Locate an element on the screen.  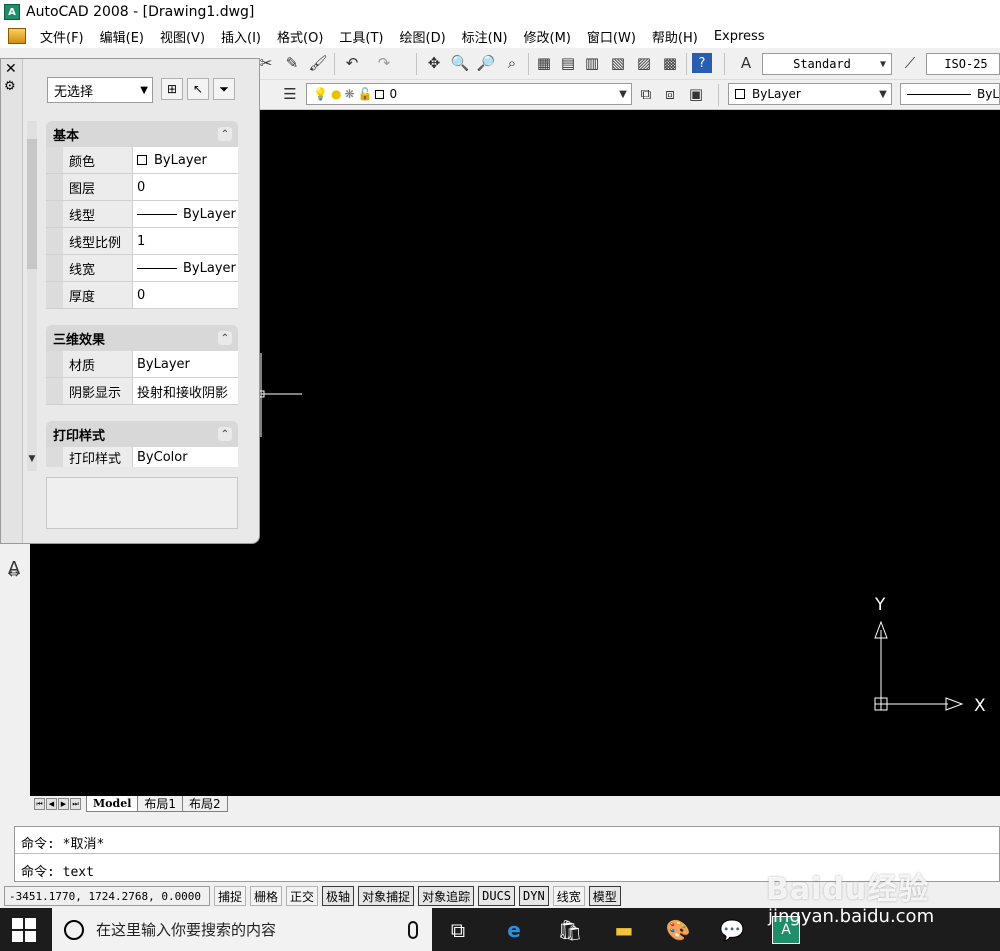
tool-palettes-icon: ▥ is located at coordinates (592, 63).